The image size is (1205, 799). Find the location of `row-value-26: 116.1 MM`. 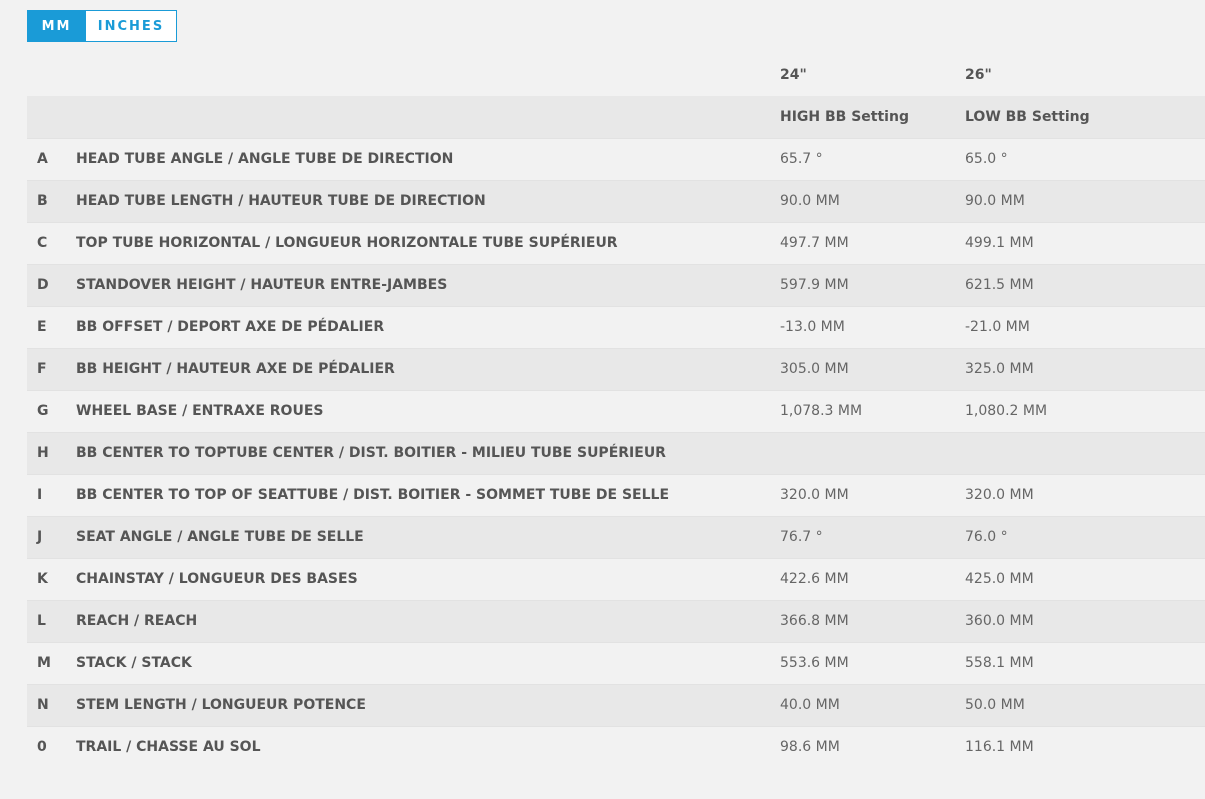

row-value-26: 116.1 MM is located at coordinates (1085, 746).